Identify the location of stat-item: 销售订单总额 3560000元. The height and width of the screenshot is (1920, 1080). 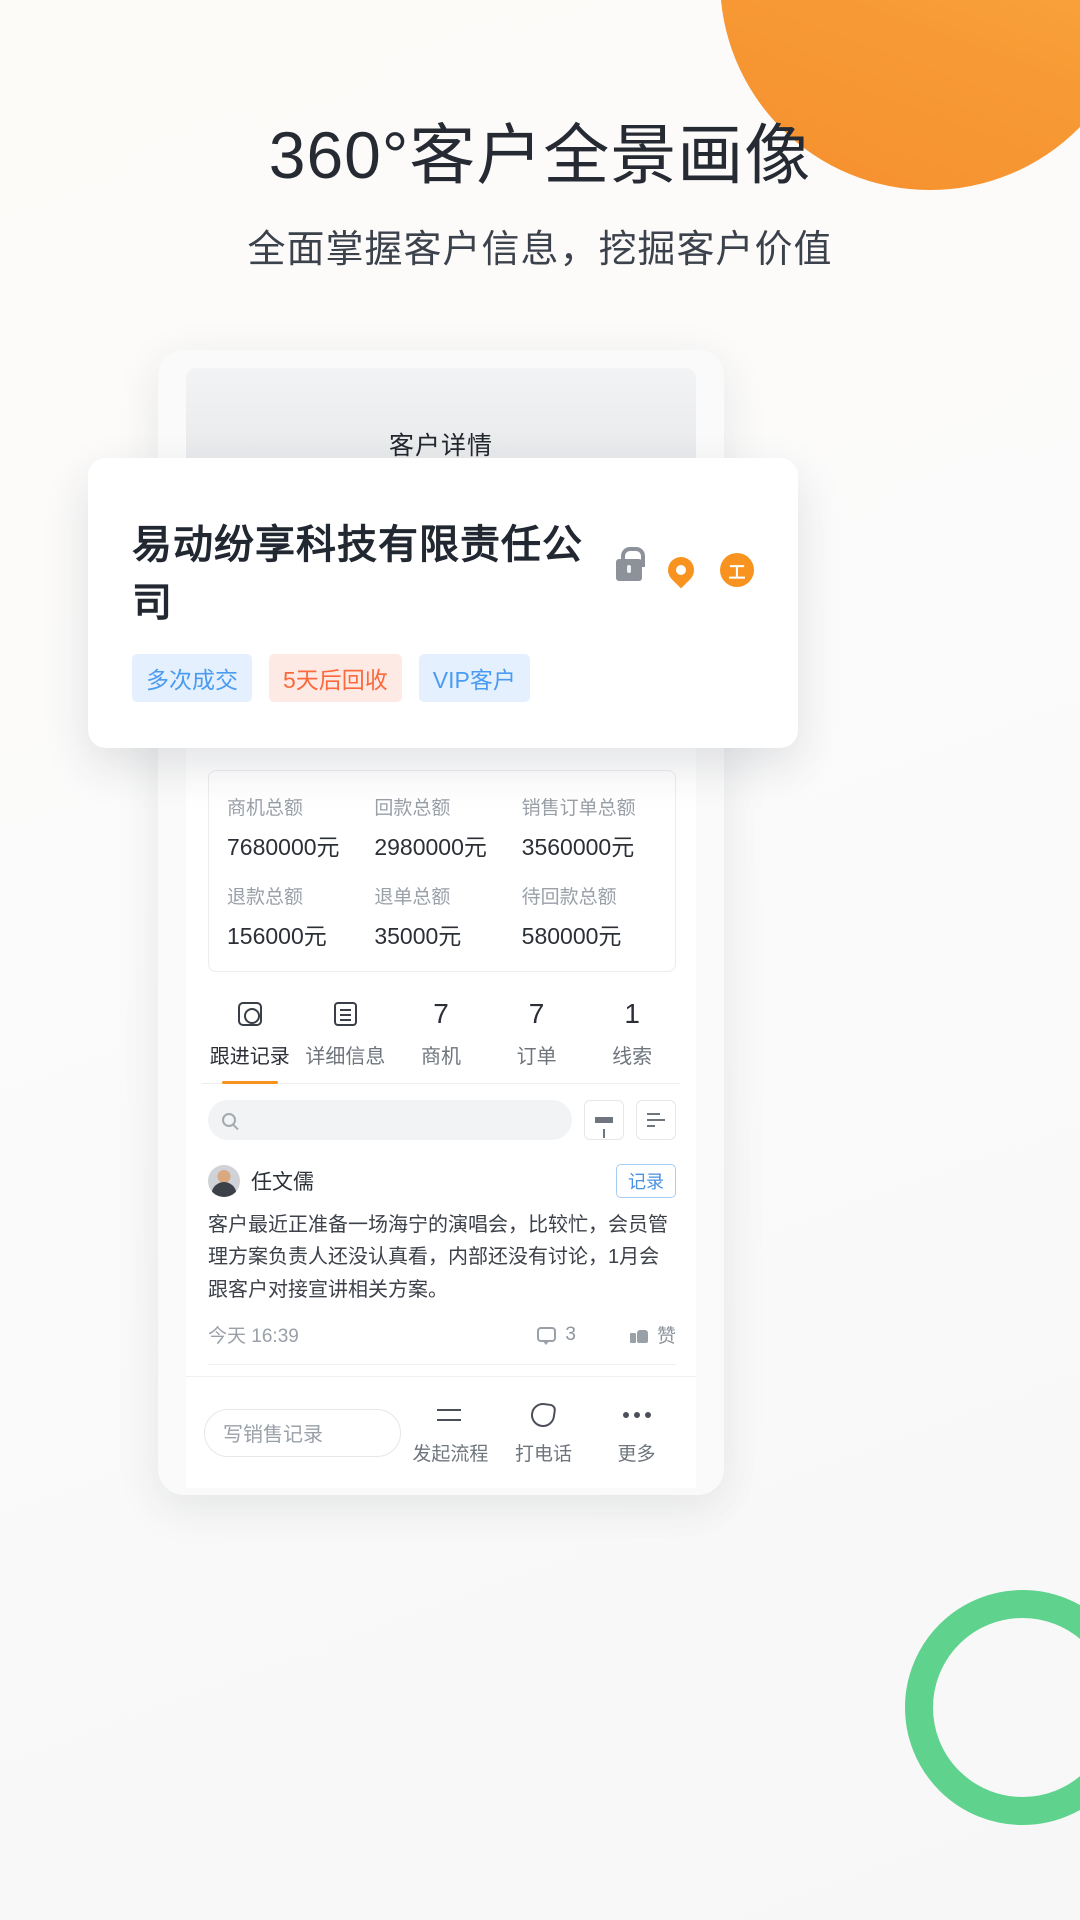
(595, 827).